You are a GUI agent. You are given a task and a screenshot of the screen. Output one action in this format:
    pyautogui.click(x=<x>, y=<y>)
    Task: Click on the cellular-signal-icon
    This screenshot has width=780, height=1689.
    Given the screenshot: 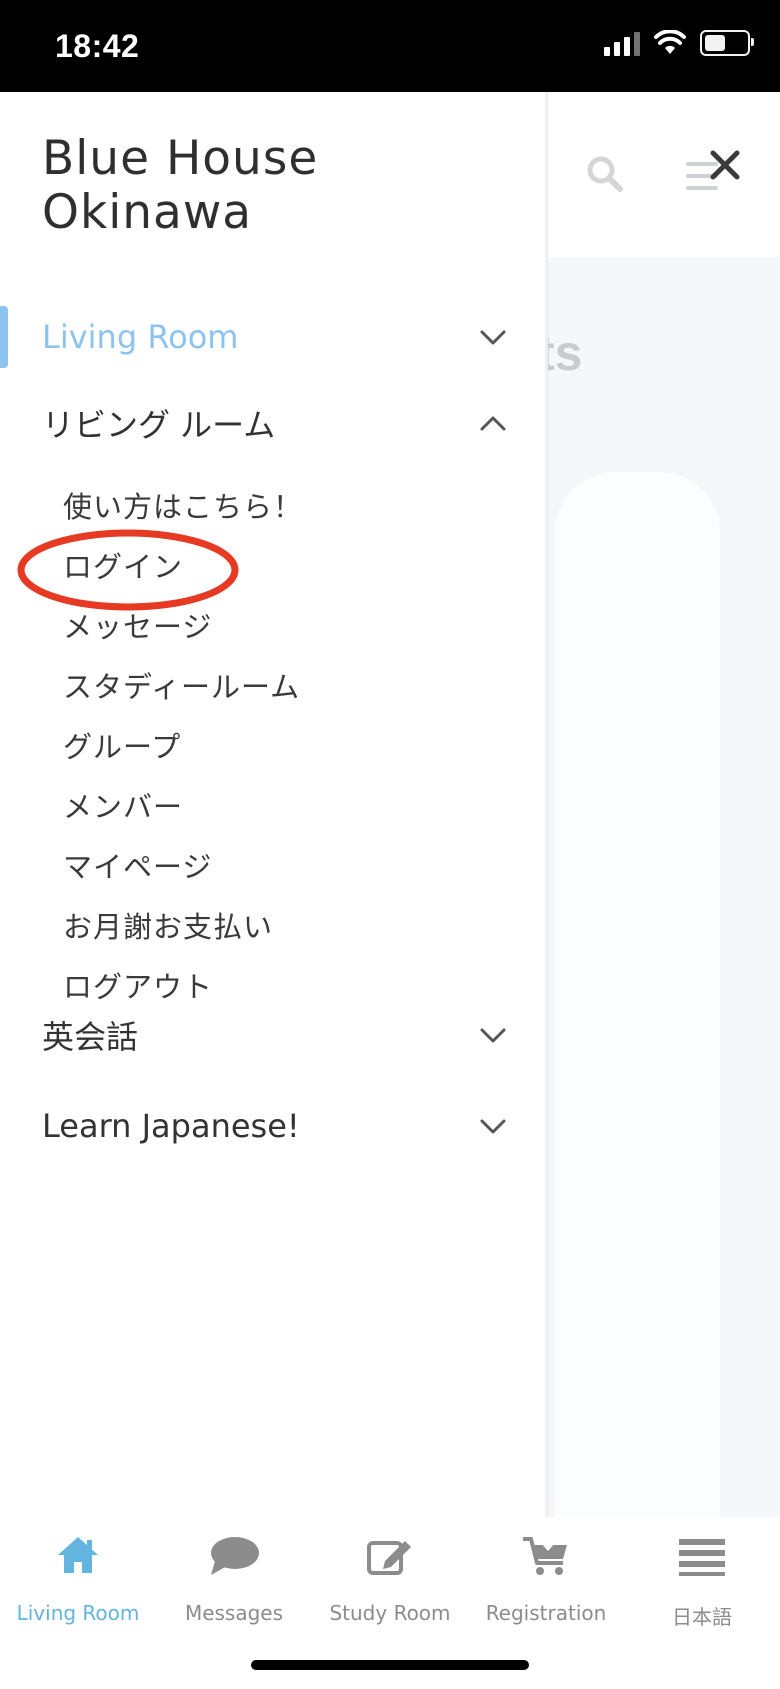 What is the action you would take?
    pyautogui.click(x=622, y=43)
    